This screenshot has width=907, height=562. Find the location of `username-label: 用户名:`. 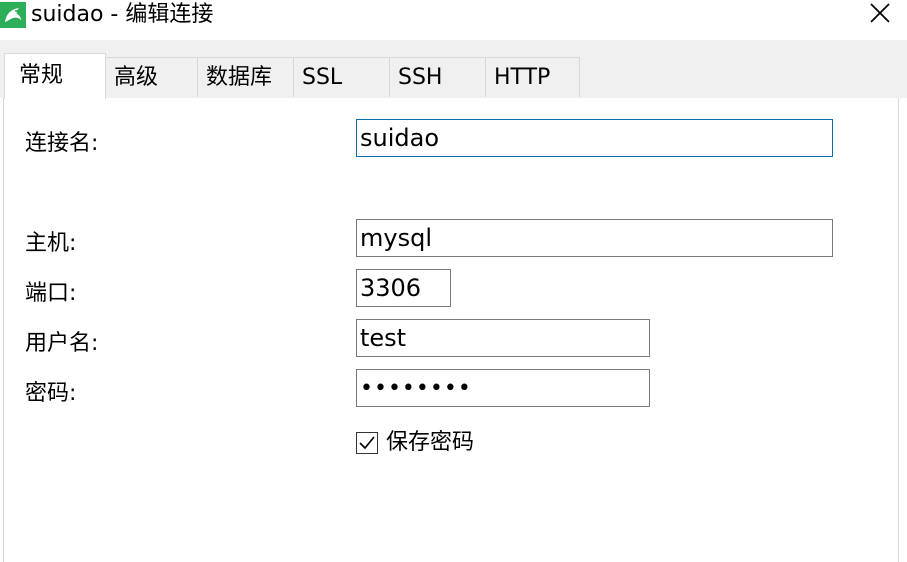

username-label: 用户名: is located at coordinates (62, 343).